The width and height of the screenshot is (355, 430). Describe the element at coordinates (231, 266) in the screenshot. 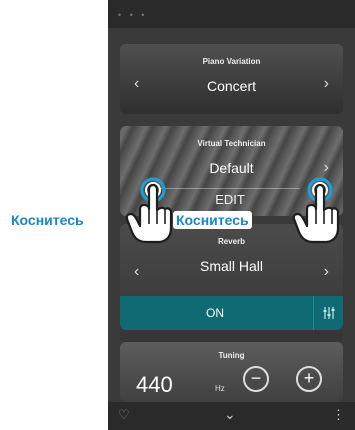

I see `reverb-value: Small Hall` at that location.